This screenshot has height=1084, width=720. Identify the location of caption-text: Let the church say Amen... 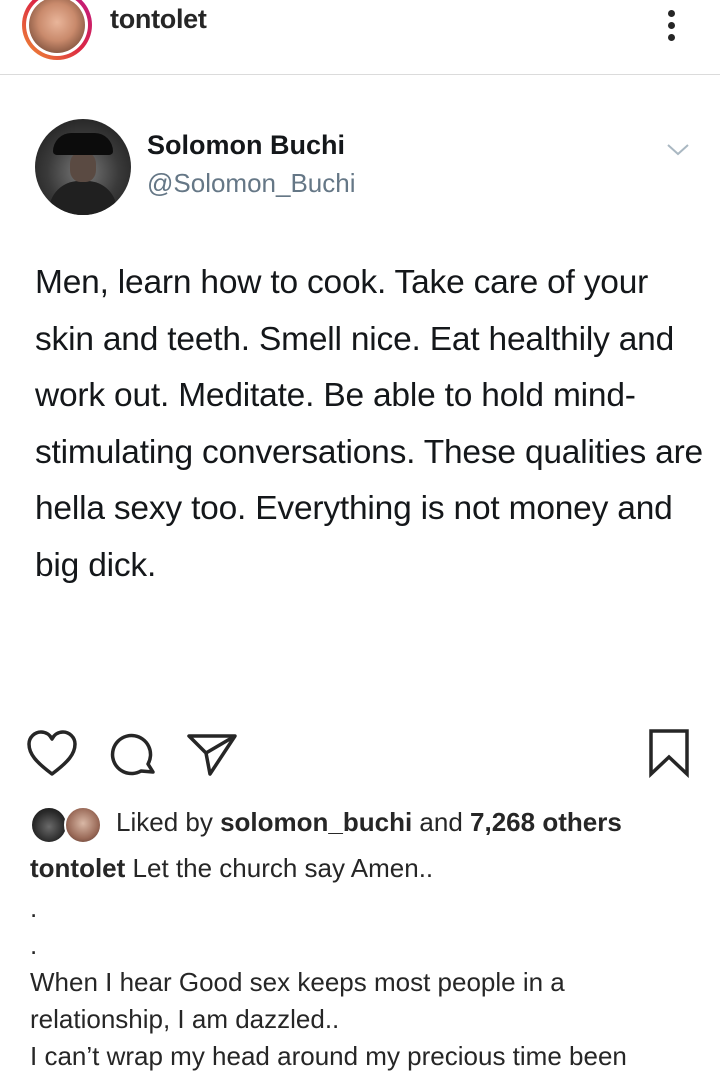
(279, 868).